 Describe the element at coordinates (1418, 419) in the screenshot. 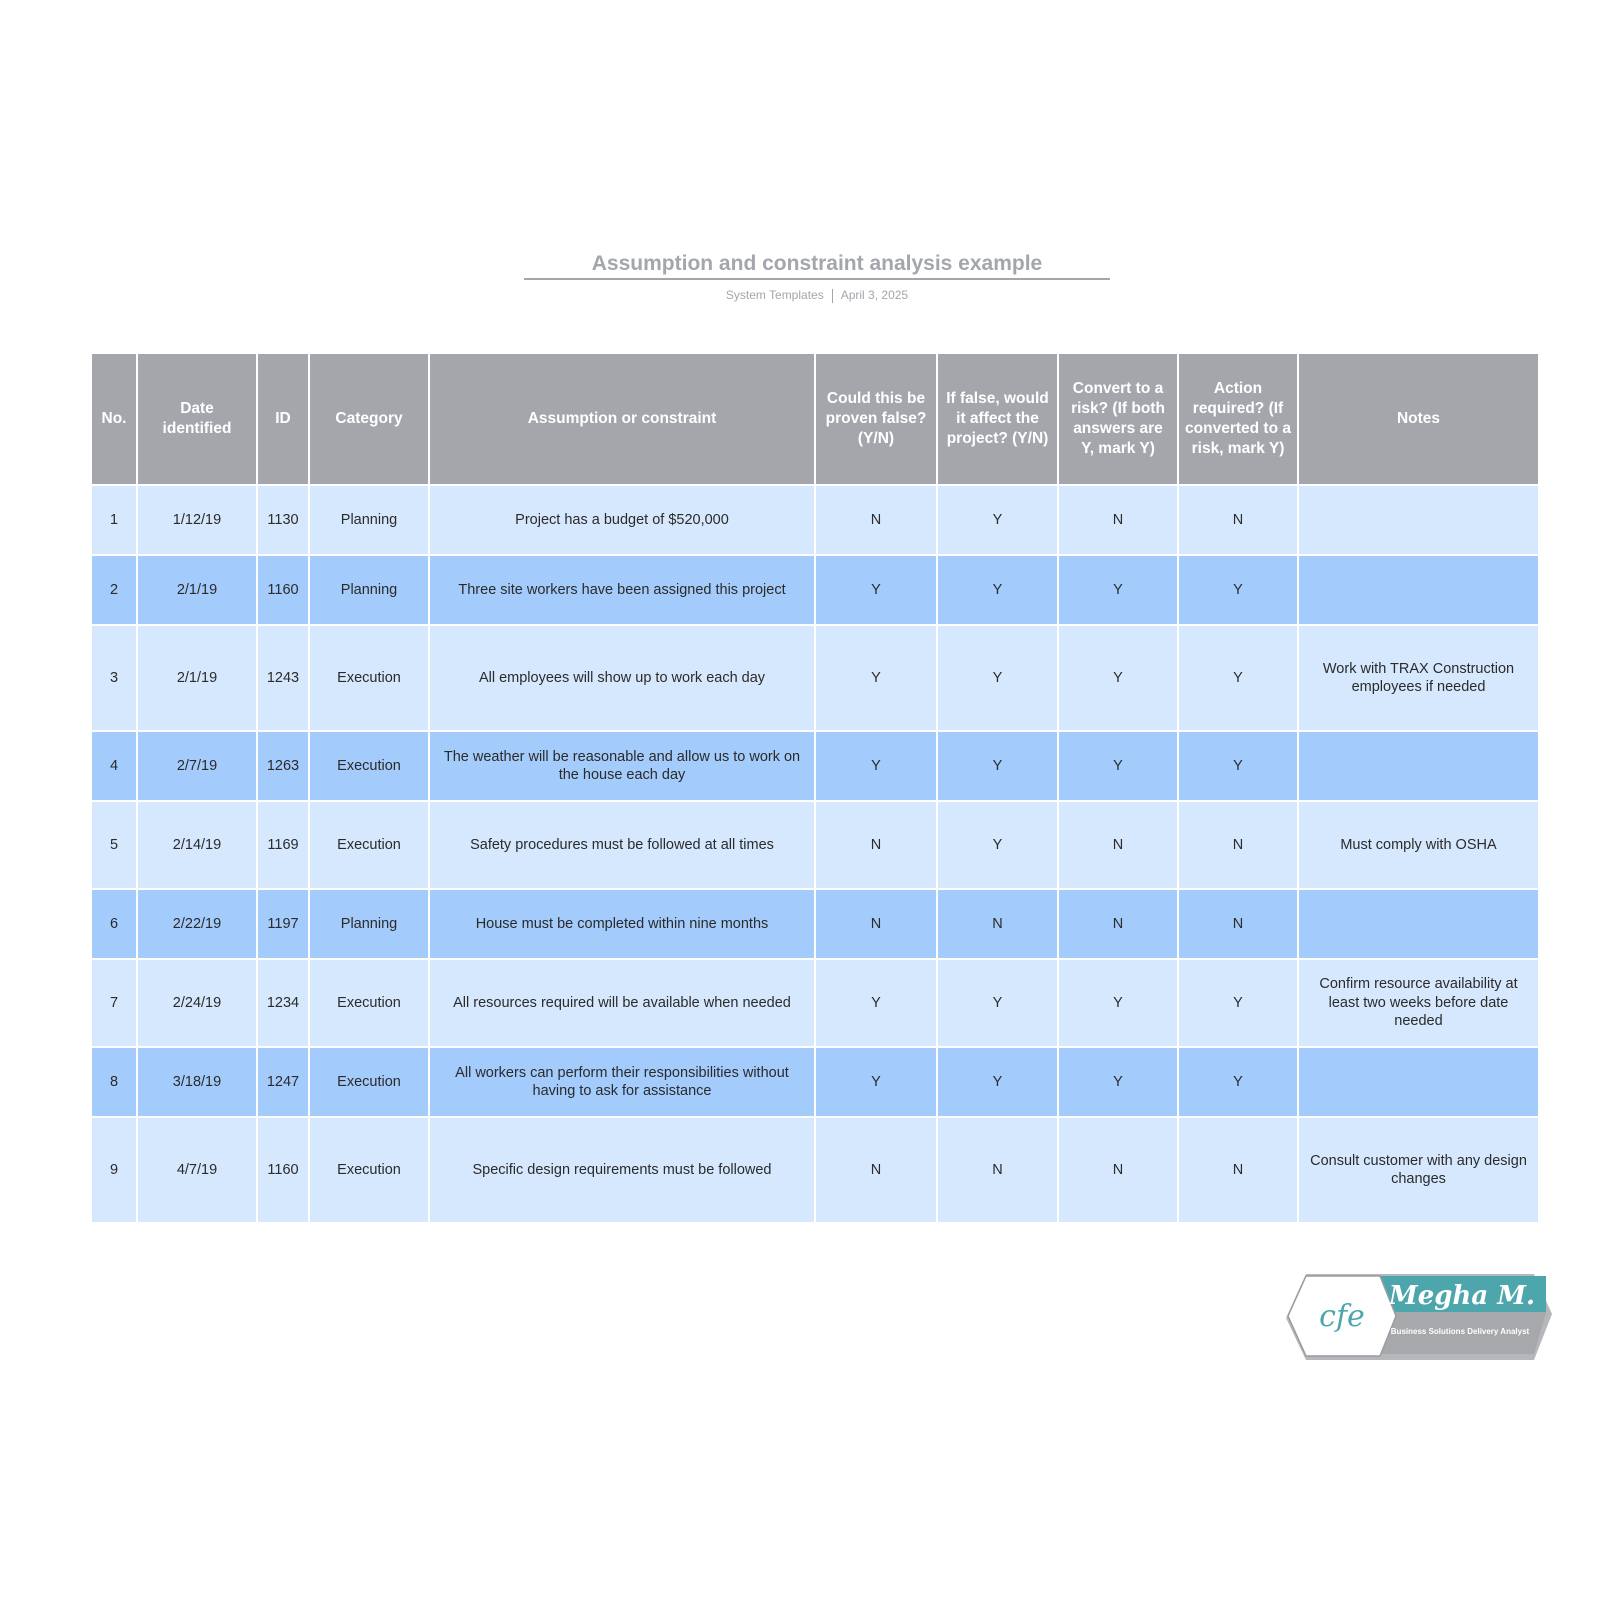

I see `column-header-notes: Notes` at that location.